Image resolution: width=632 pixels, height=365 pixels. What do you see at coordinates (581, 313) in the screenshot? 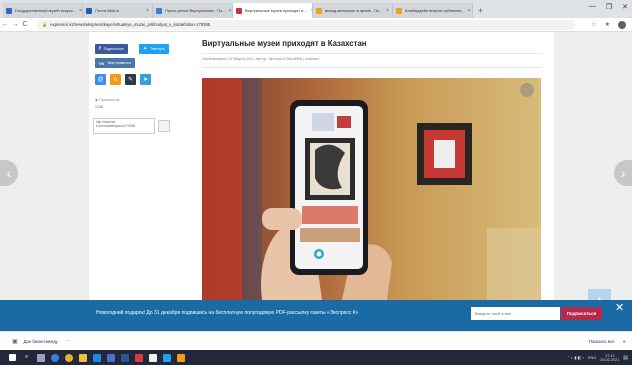
I see `subscribe-button: Подписаться` at bounding box center [581, 313].